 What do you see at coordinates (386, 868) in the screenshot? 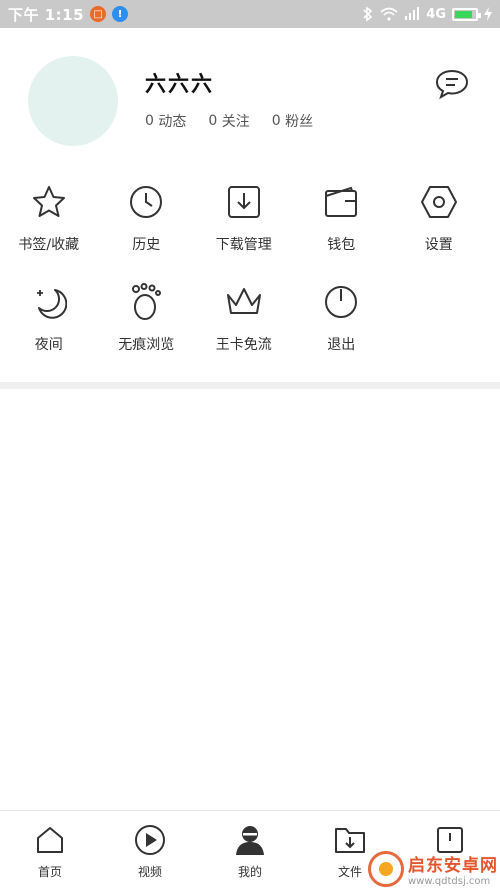
I see `watermark-logo-icon` at bounding box center [386, 868].